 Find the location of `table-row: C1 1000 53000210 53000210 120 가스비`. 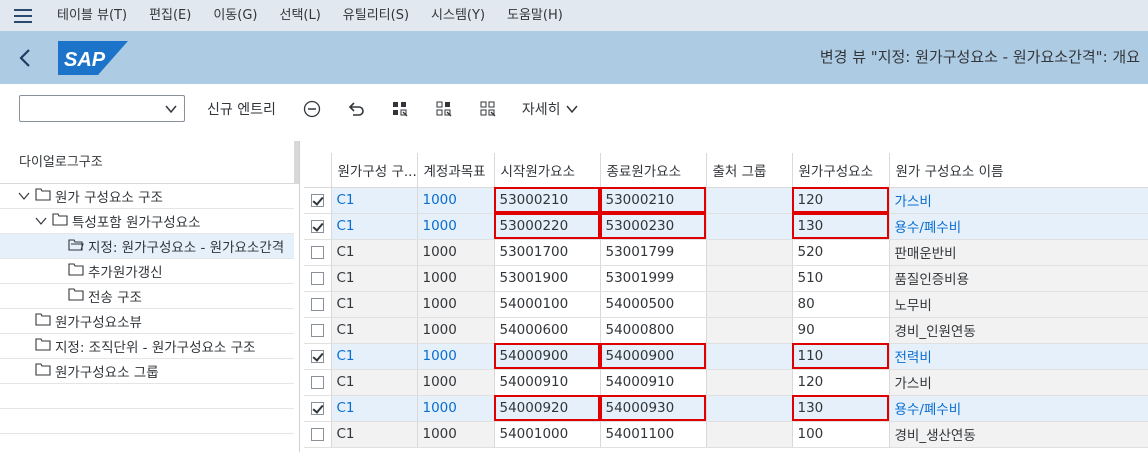

table-row: C1 1000 53000210 53000210 120 가스비 is located at coordinates (726, 200).